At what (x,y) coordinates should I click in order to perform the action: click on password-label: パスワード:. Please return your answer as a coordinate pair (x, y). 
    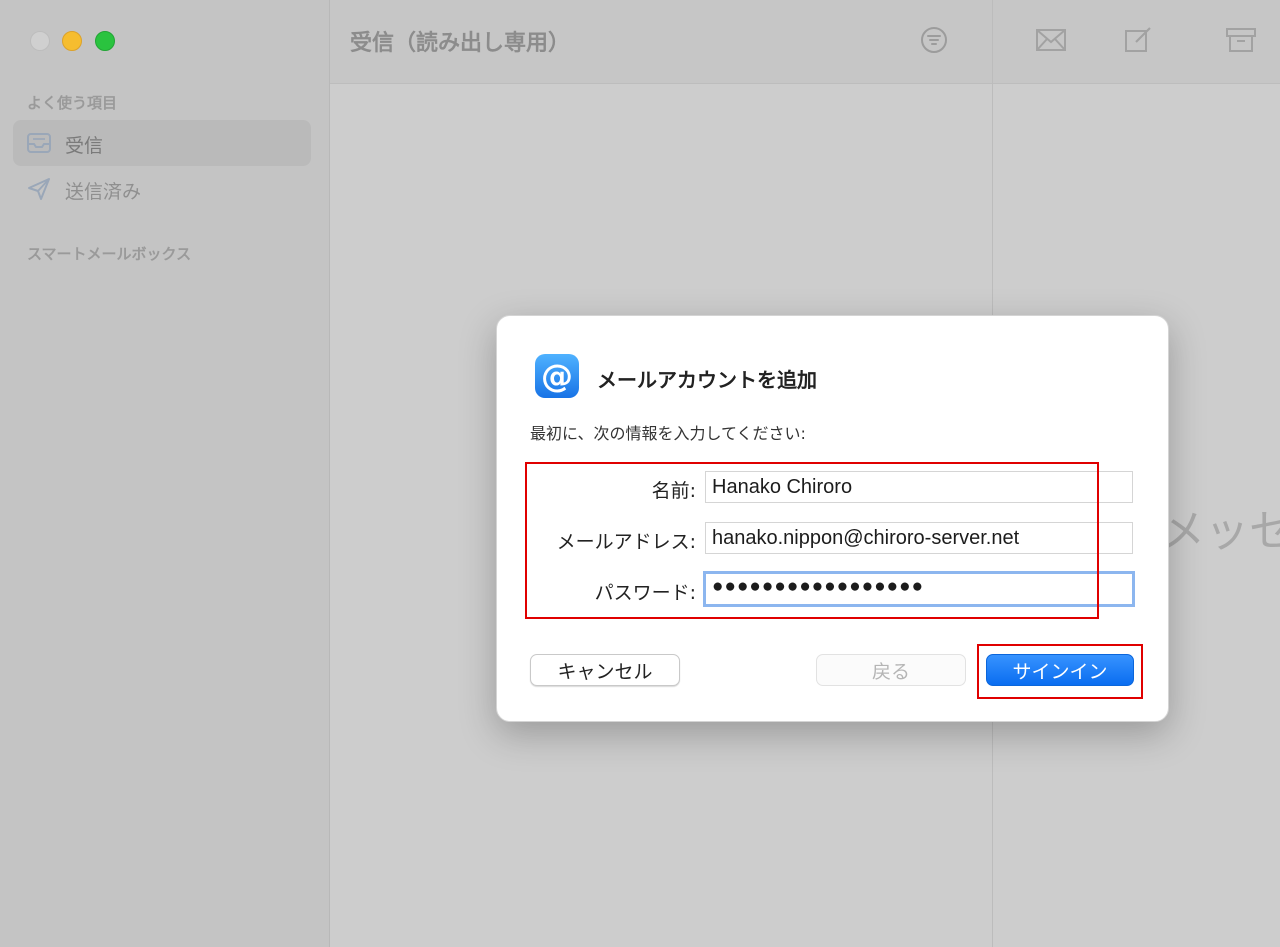
    Looking at the image, I should click on (645, 593).